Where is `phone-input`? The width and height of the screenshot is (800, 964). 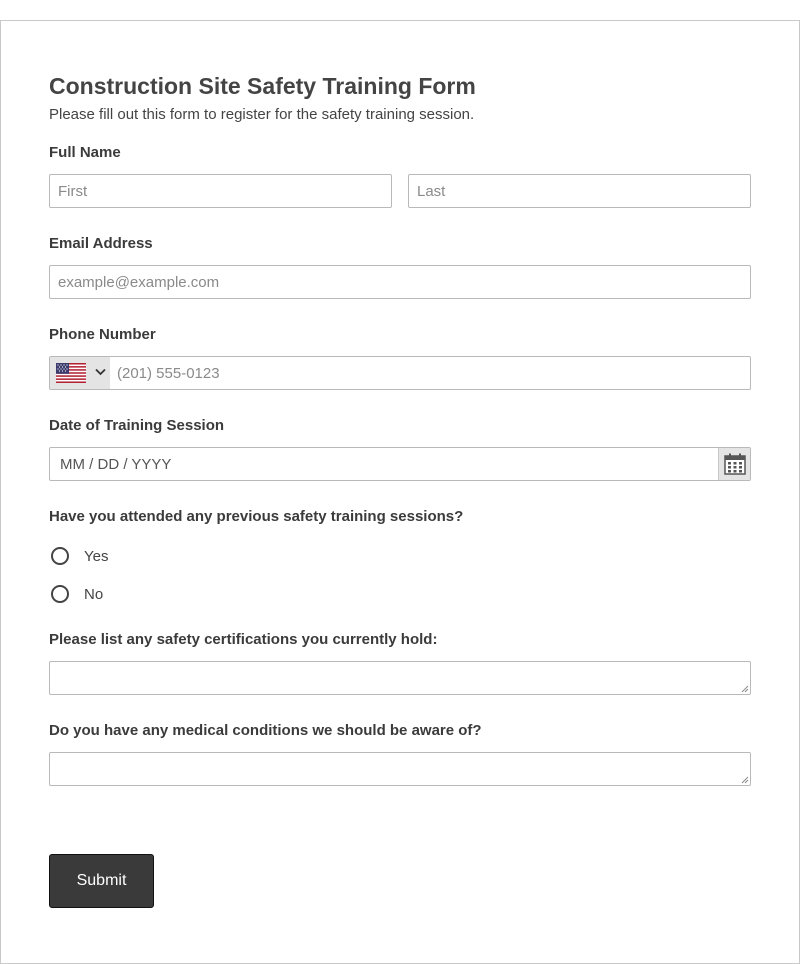
phone-input is located at coordinates (430, 373).